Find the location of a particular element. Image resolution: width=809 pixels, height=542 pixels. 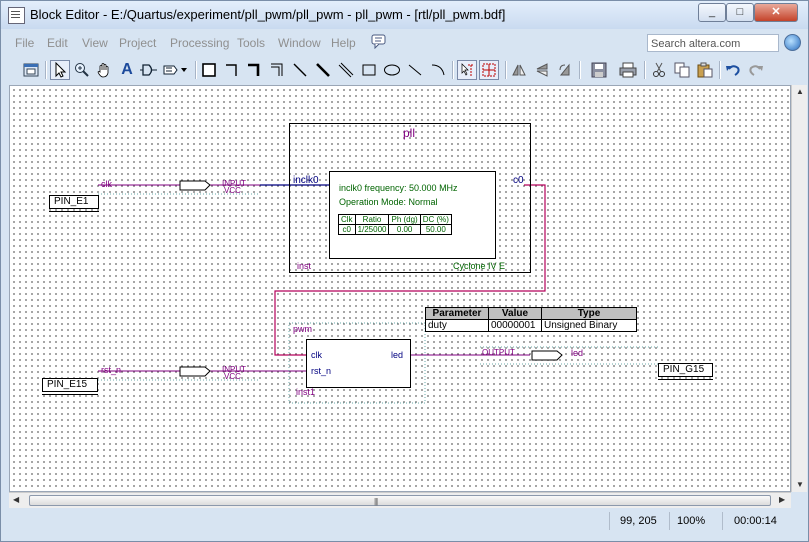

pwm-port-rst-n: rst_n is located at coordinates (321, 371).